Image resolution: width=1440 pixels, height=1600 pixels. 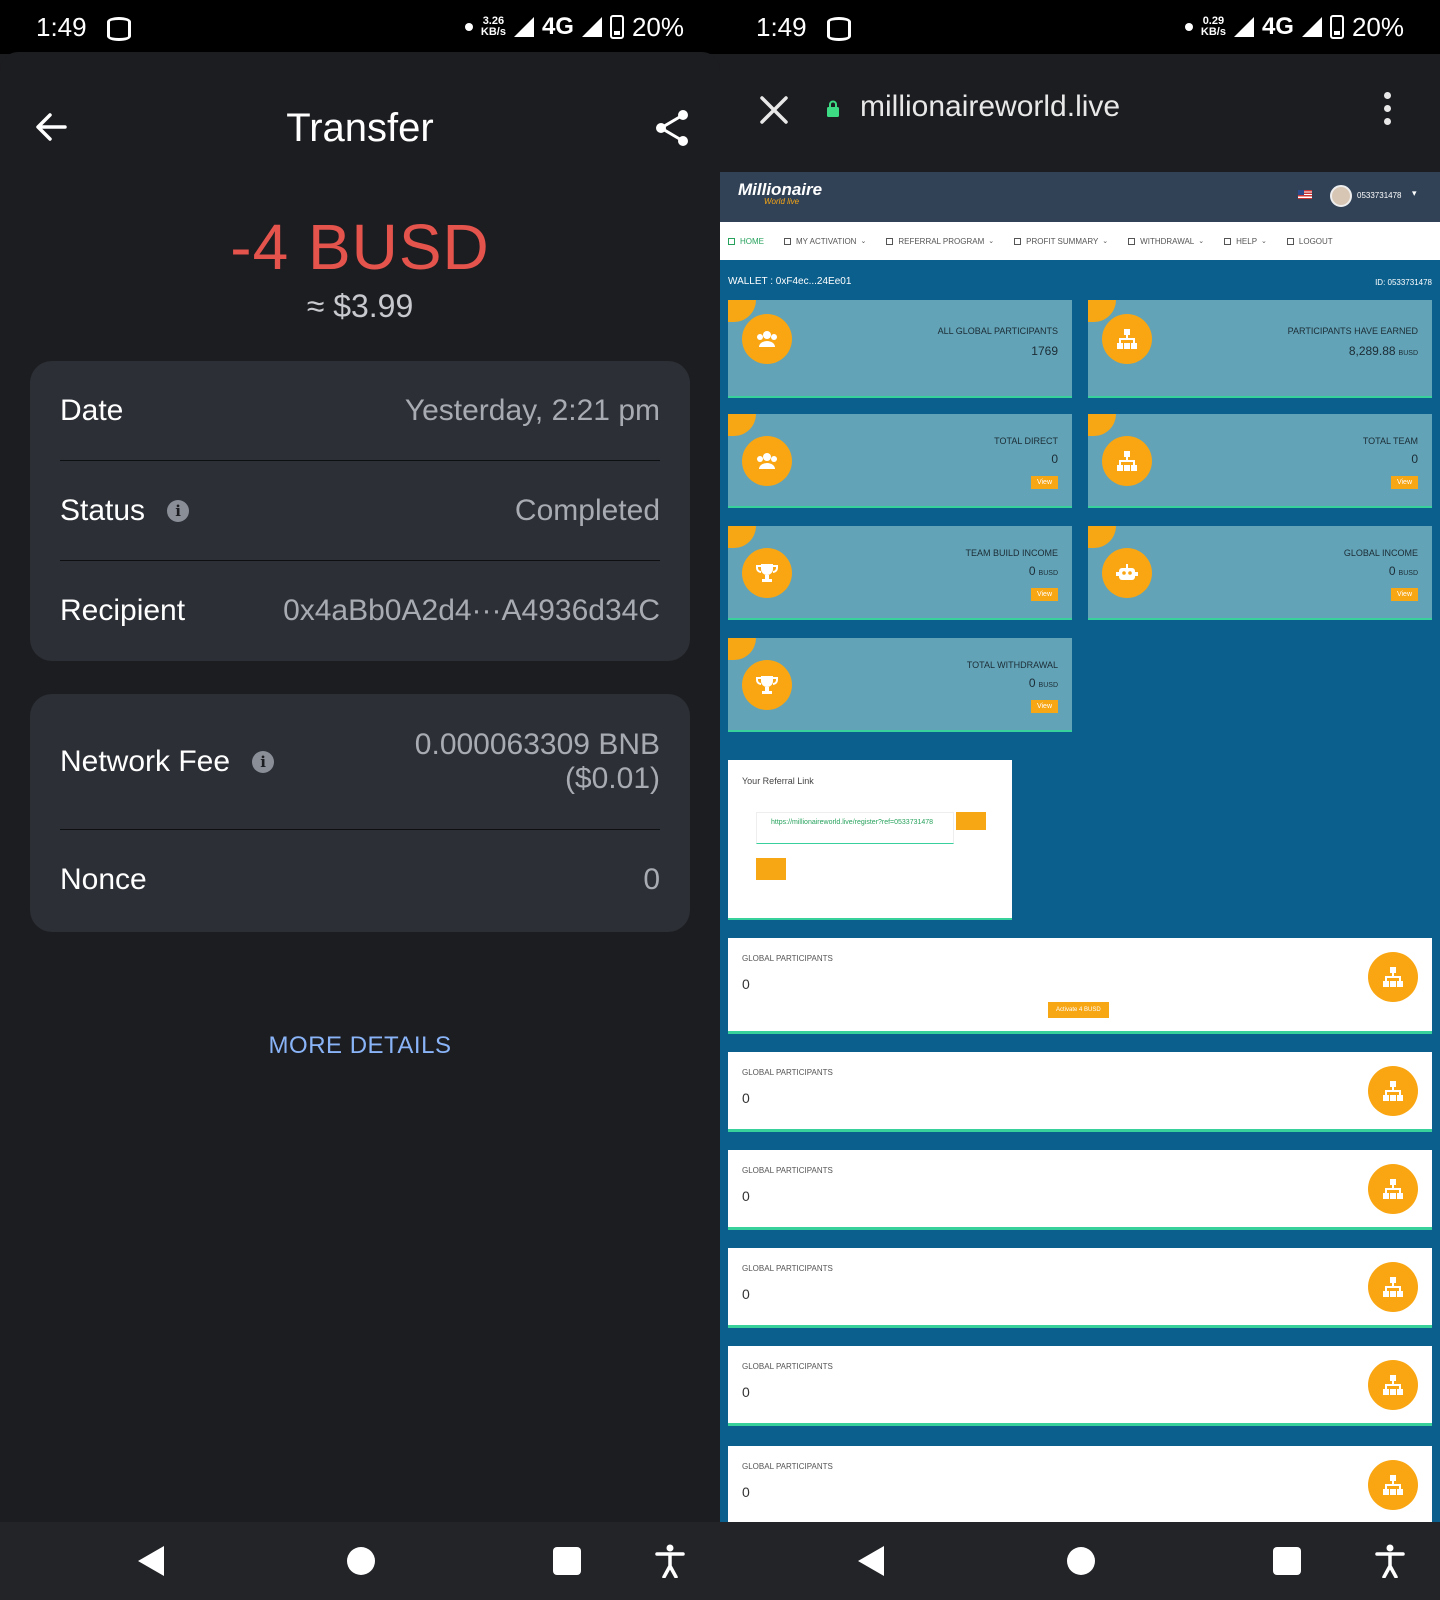 What do you see at coordinates (900, 461) in the screenshot?
I see `stat-card-total-direct: TOTAL DIRECT 0 View` at bounding box center [900, 461].